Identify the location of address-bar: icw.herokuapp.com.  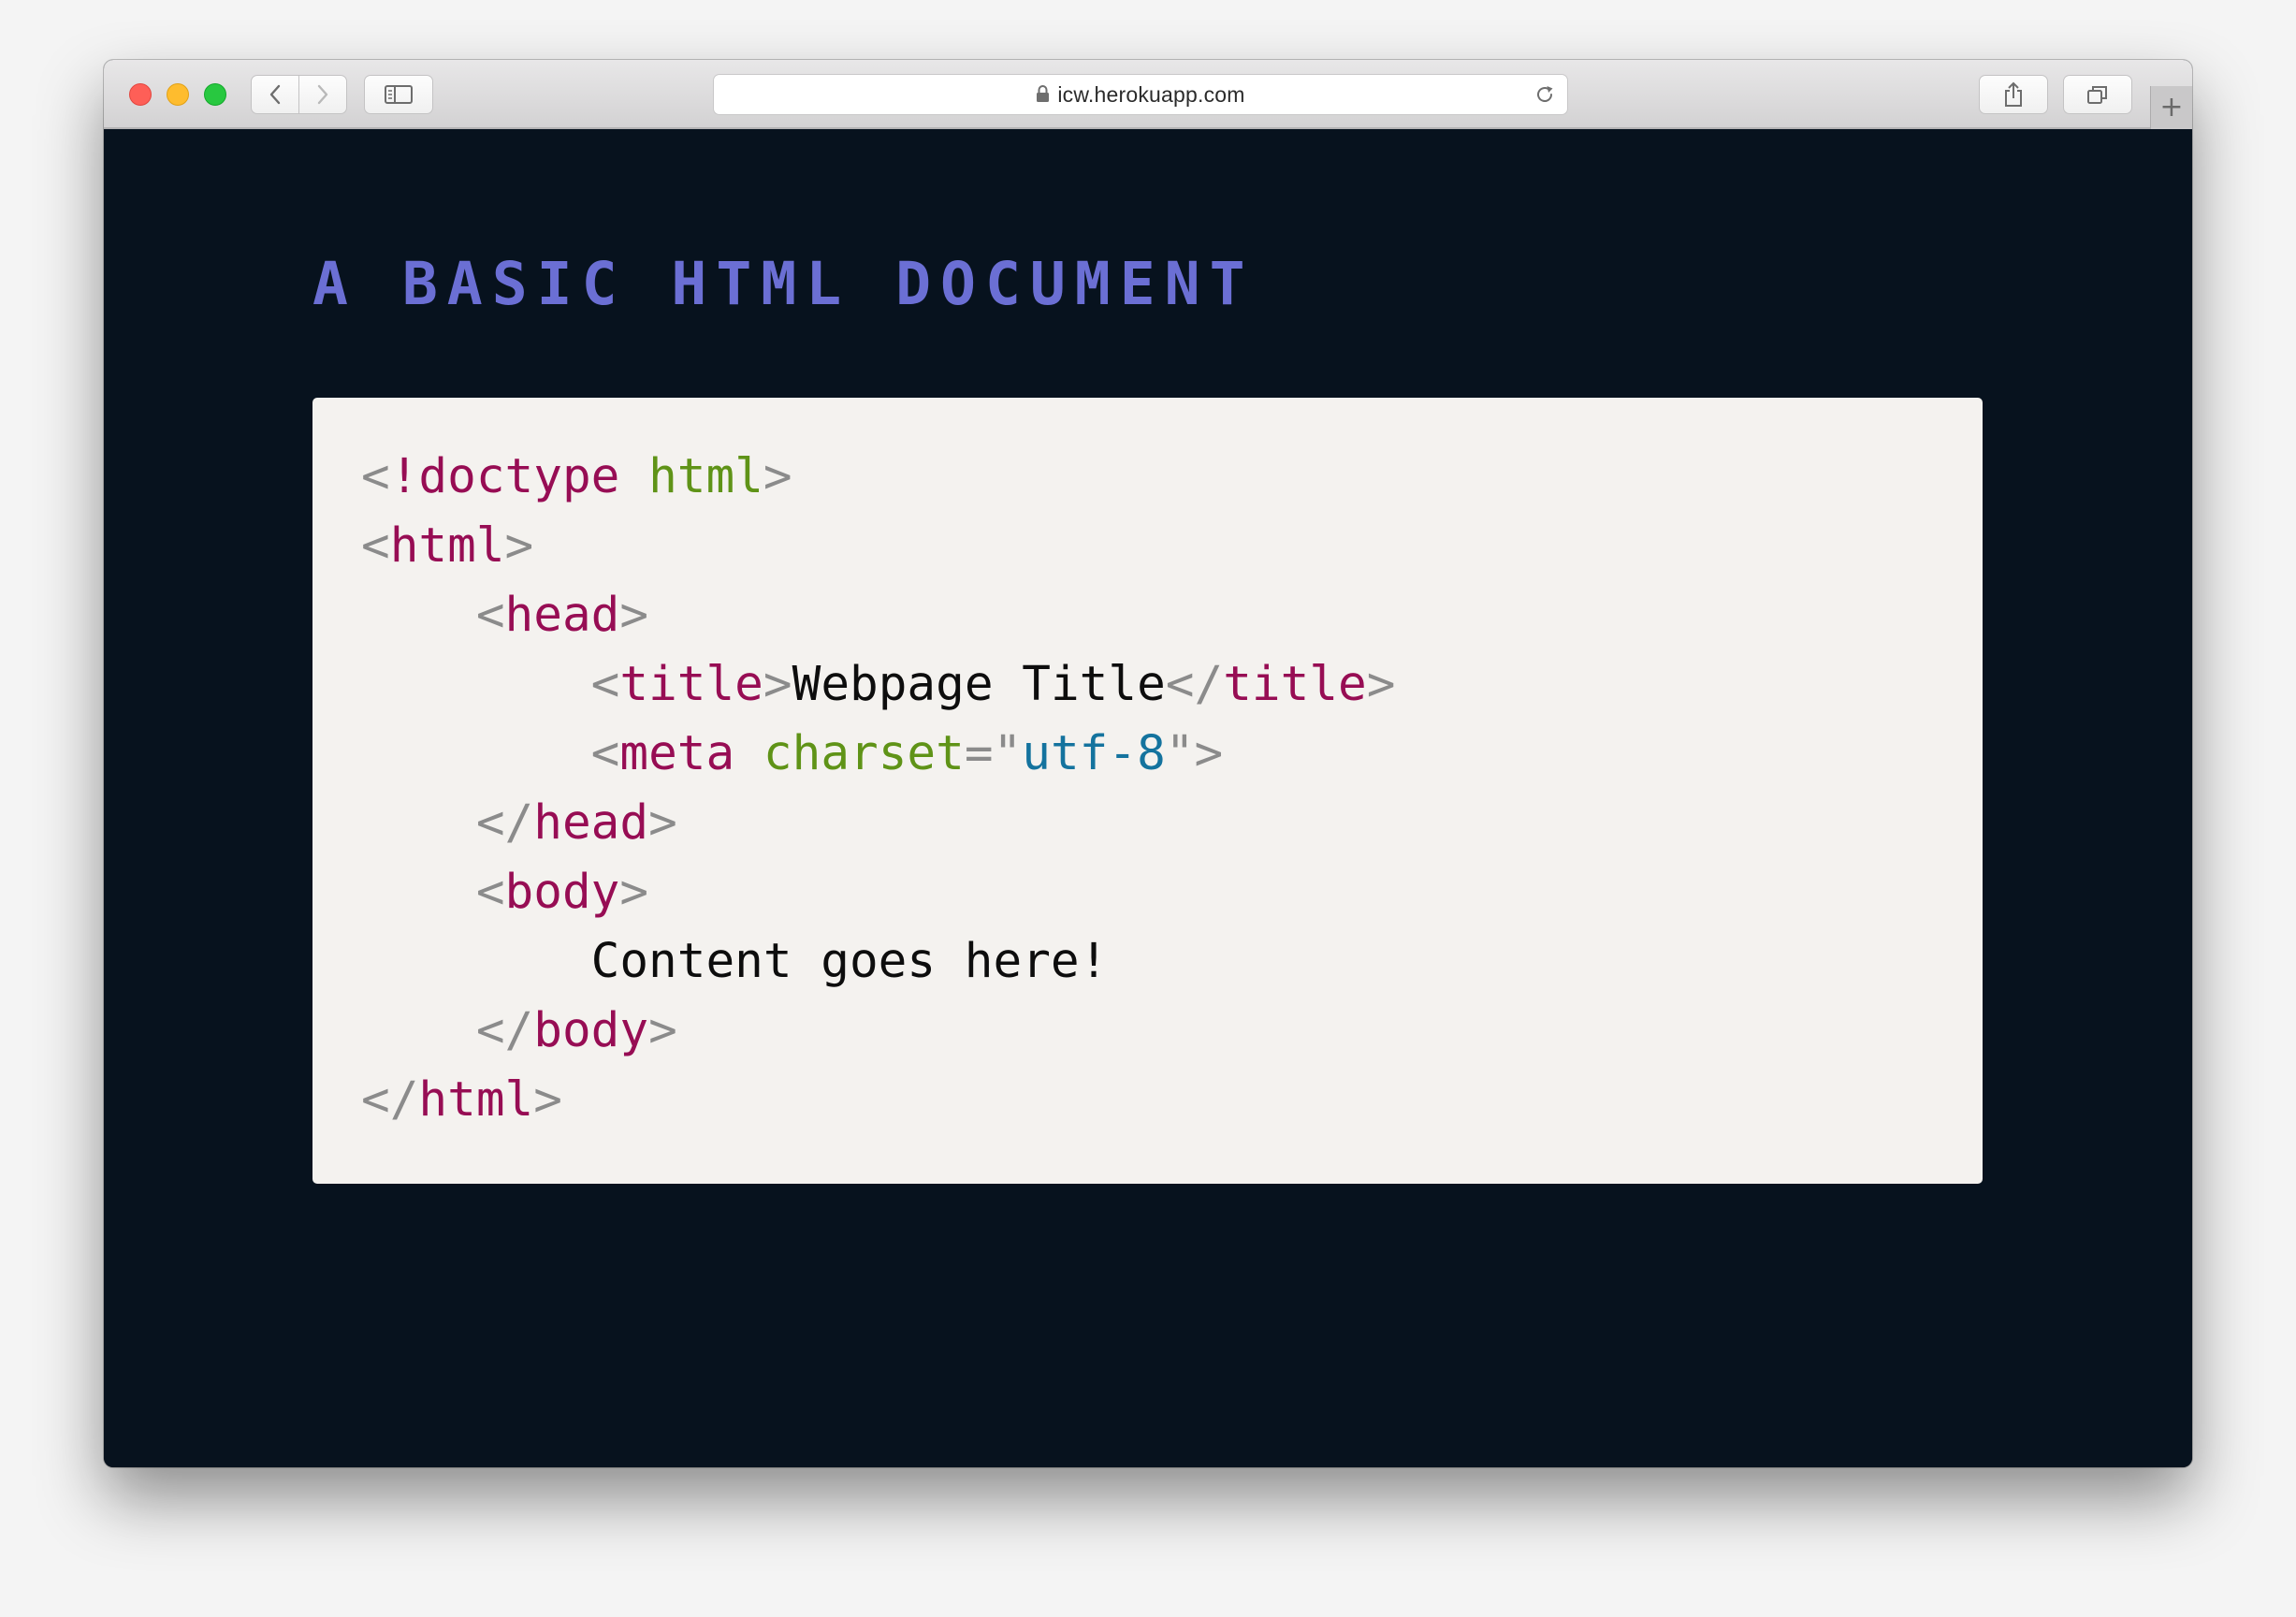
(1140, 94).